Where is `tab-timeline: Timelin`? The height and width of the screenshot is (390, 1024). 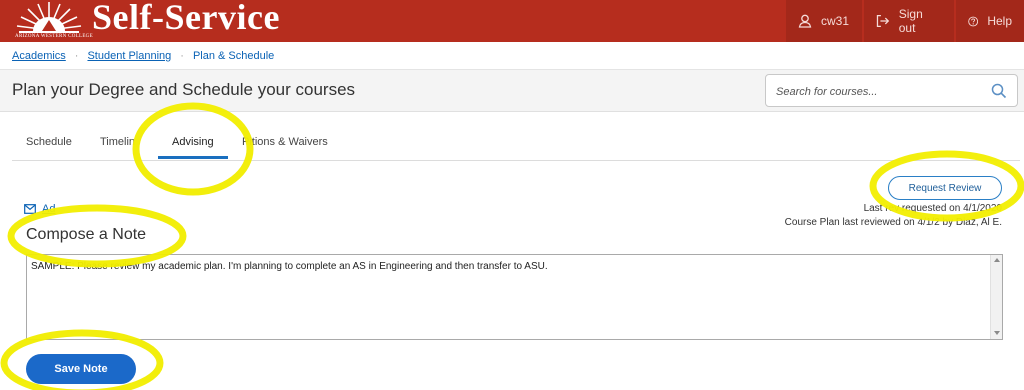
tab-timeline: Timelin is located at coordinates (117, 142).